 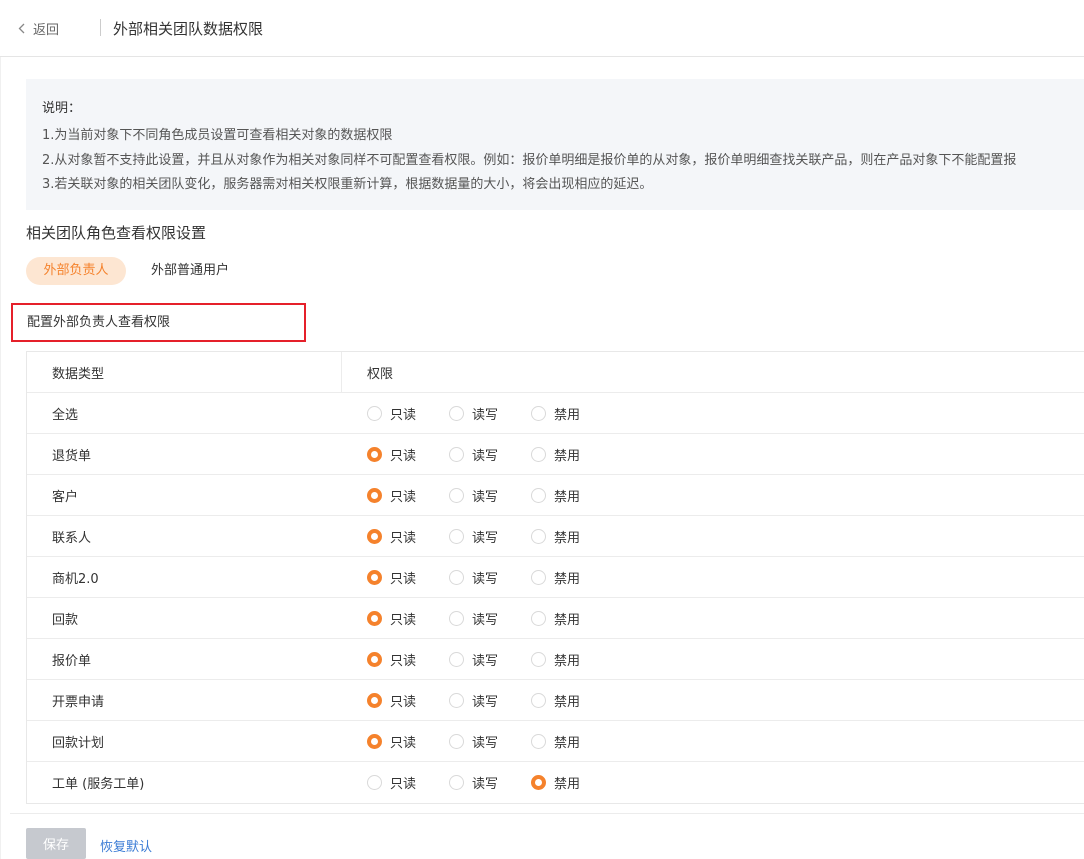 What do you see at coordinates (190, 271) in the screenshot?
I see `tab-external-user: 外部普通用户` at bounding box center [190, 271].